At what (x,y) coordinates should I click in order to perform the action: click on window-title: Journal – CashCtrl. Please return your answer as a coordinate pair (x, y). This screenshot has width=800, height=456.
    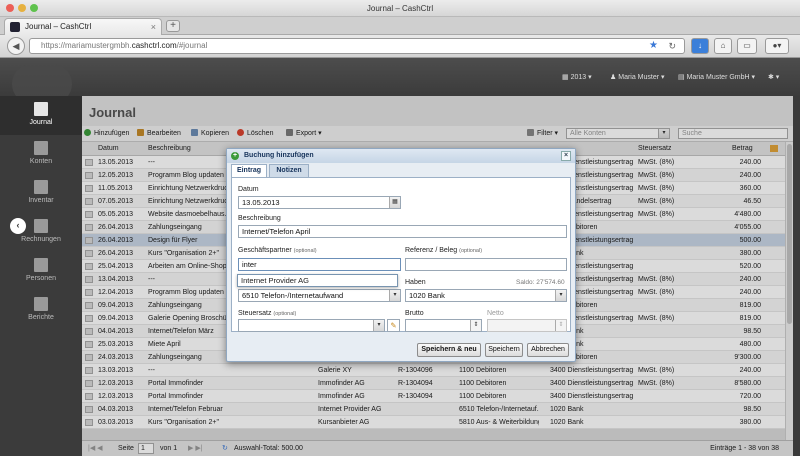
    Looking at the image, I should click on (400, 8).